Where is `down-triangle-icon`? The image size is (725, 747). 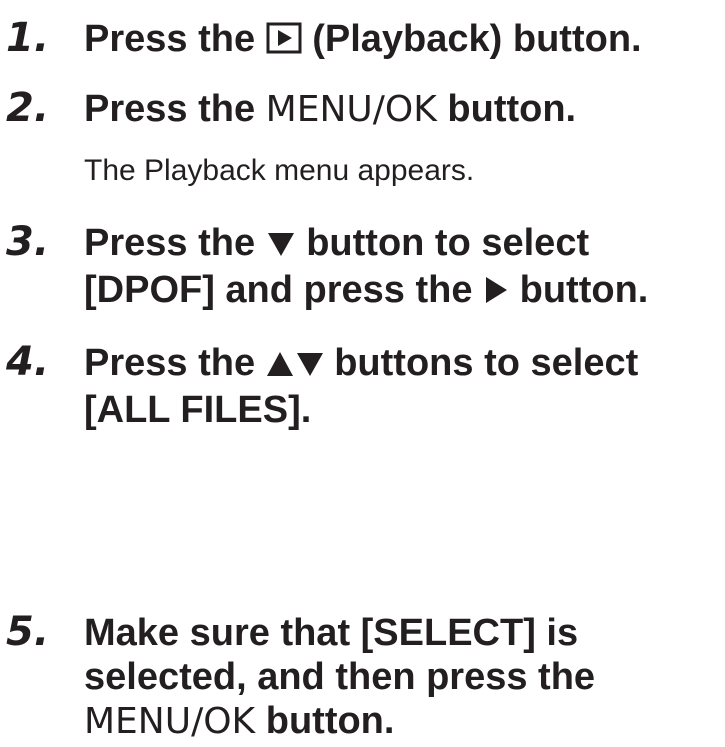
down-triangle-icon is located at coordinates (281, 246).